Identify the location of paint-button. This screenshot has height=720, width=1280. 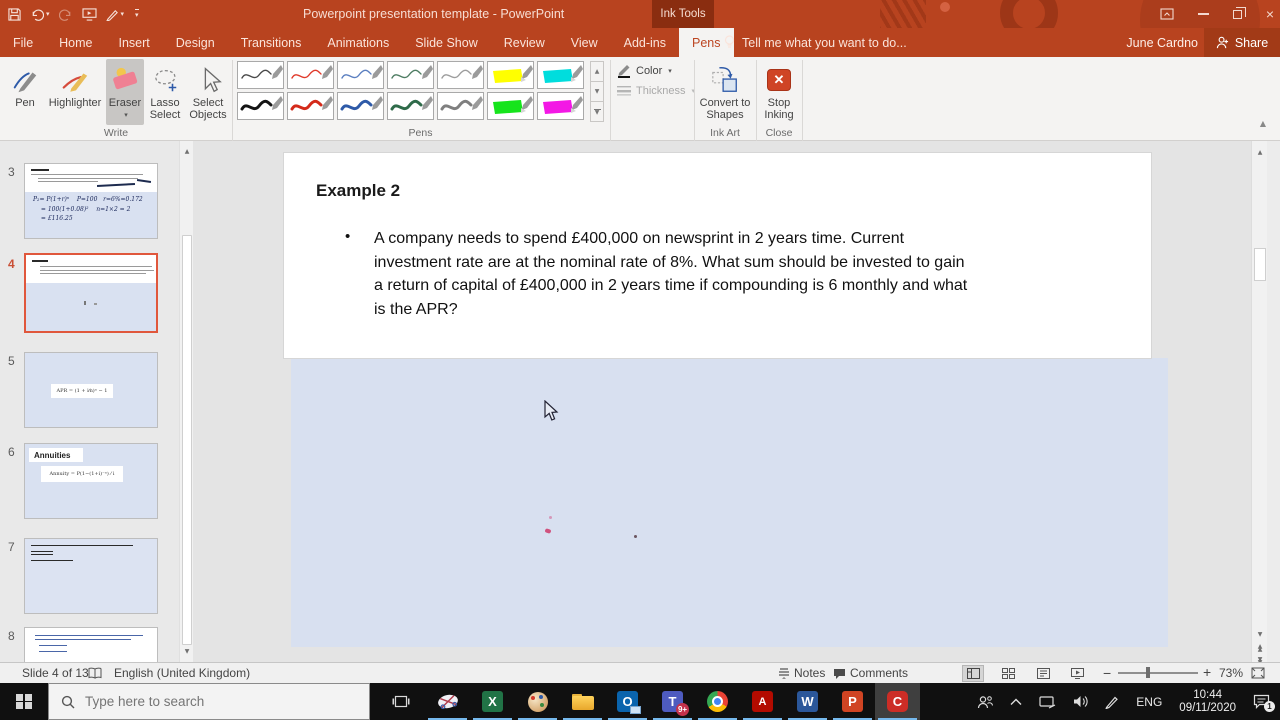
(537, 701).